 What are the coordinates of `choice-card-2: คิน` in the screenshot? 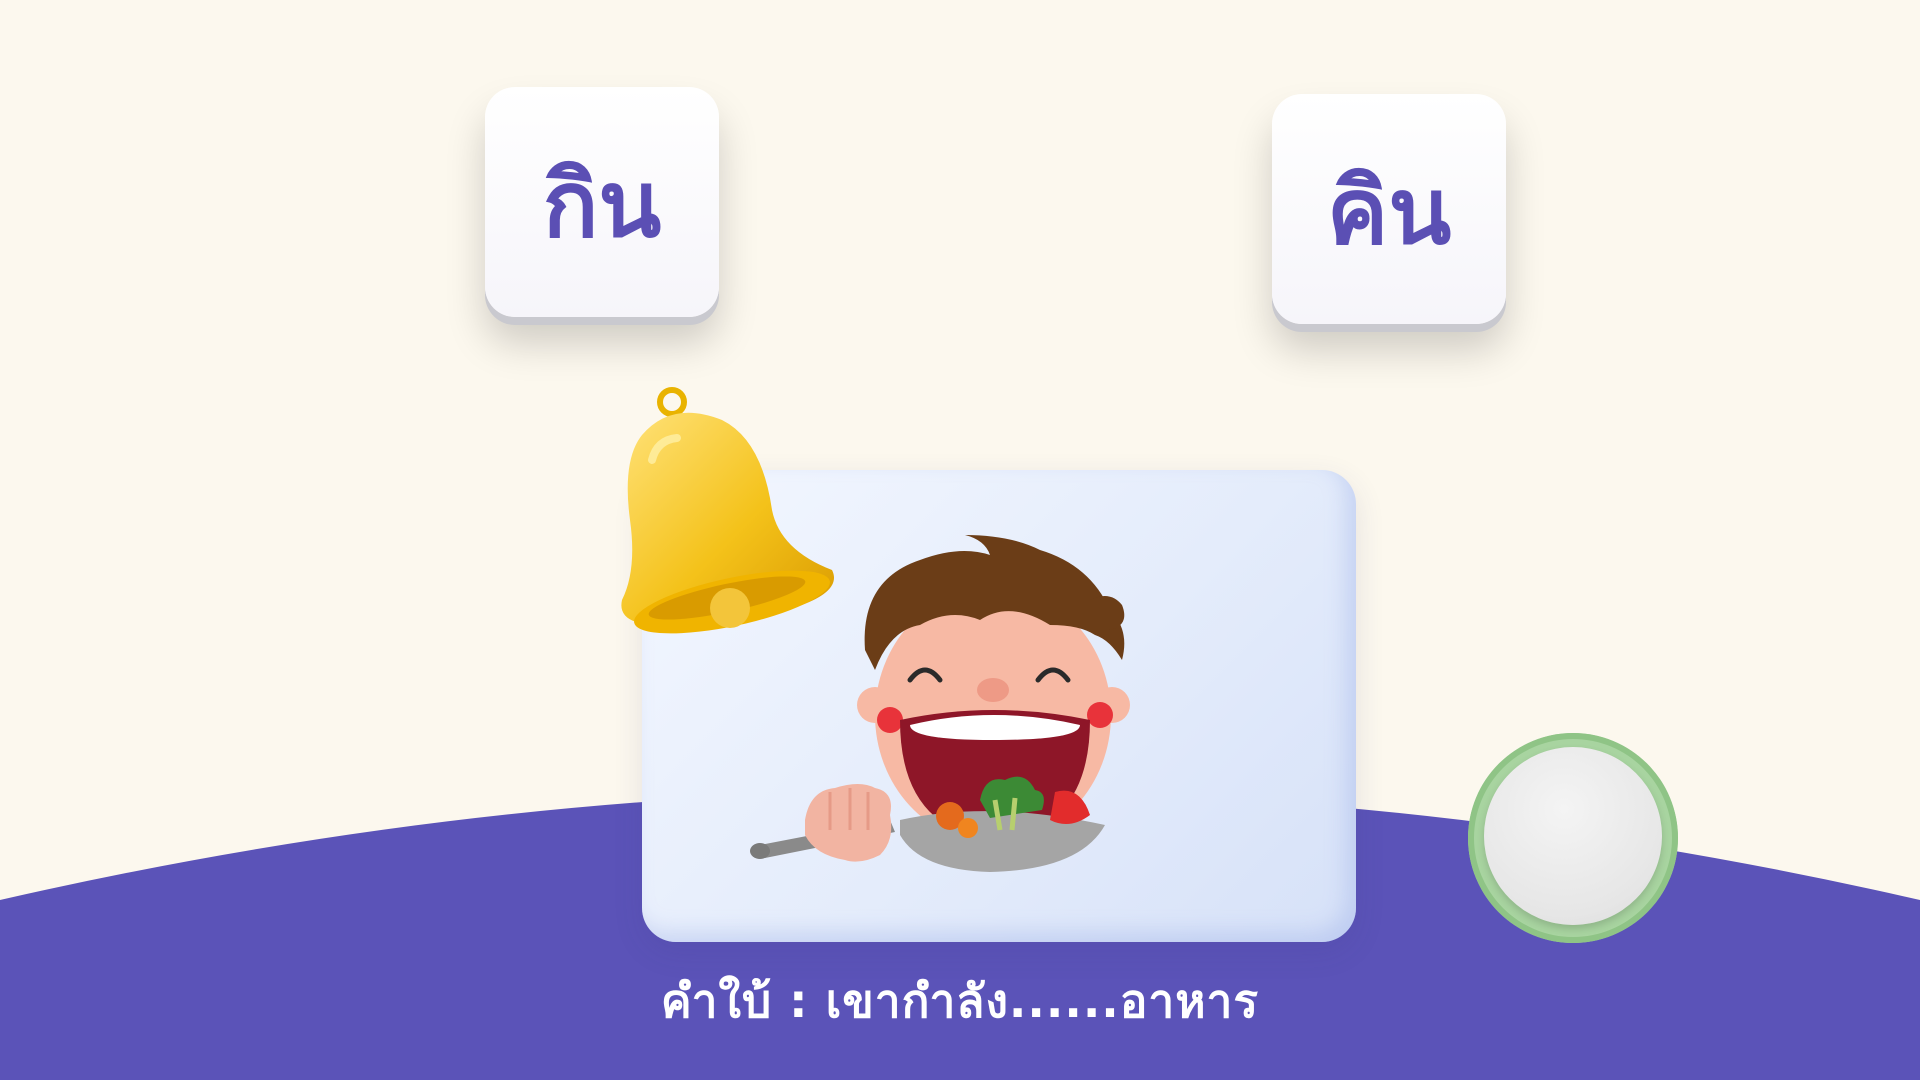 It's located at (1389, 209).